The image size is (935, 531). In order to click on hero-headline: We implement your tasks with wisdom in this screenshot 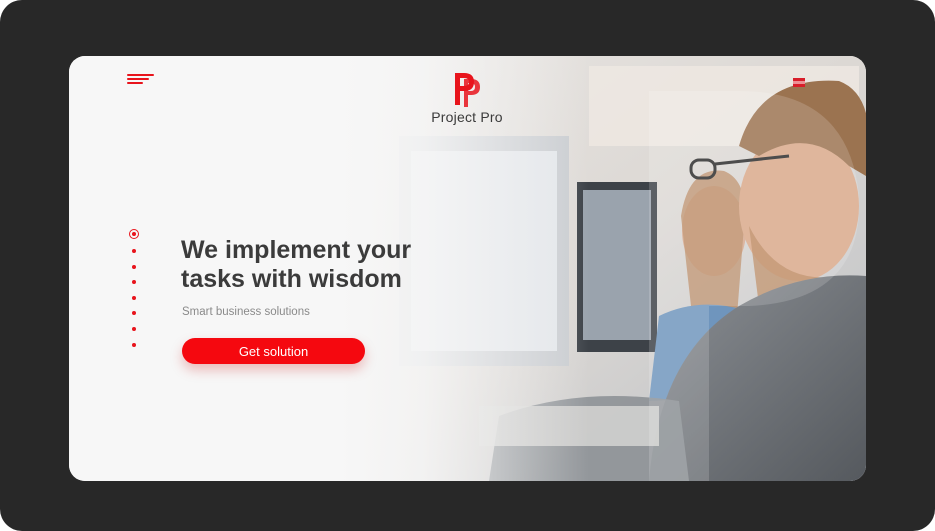, I will do `click(341, 265)`.